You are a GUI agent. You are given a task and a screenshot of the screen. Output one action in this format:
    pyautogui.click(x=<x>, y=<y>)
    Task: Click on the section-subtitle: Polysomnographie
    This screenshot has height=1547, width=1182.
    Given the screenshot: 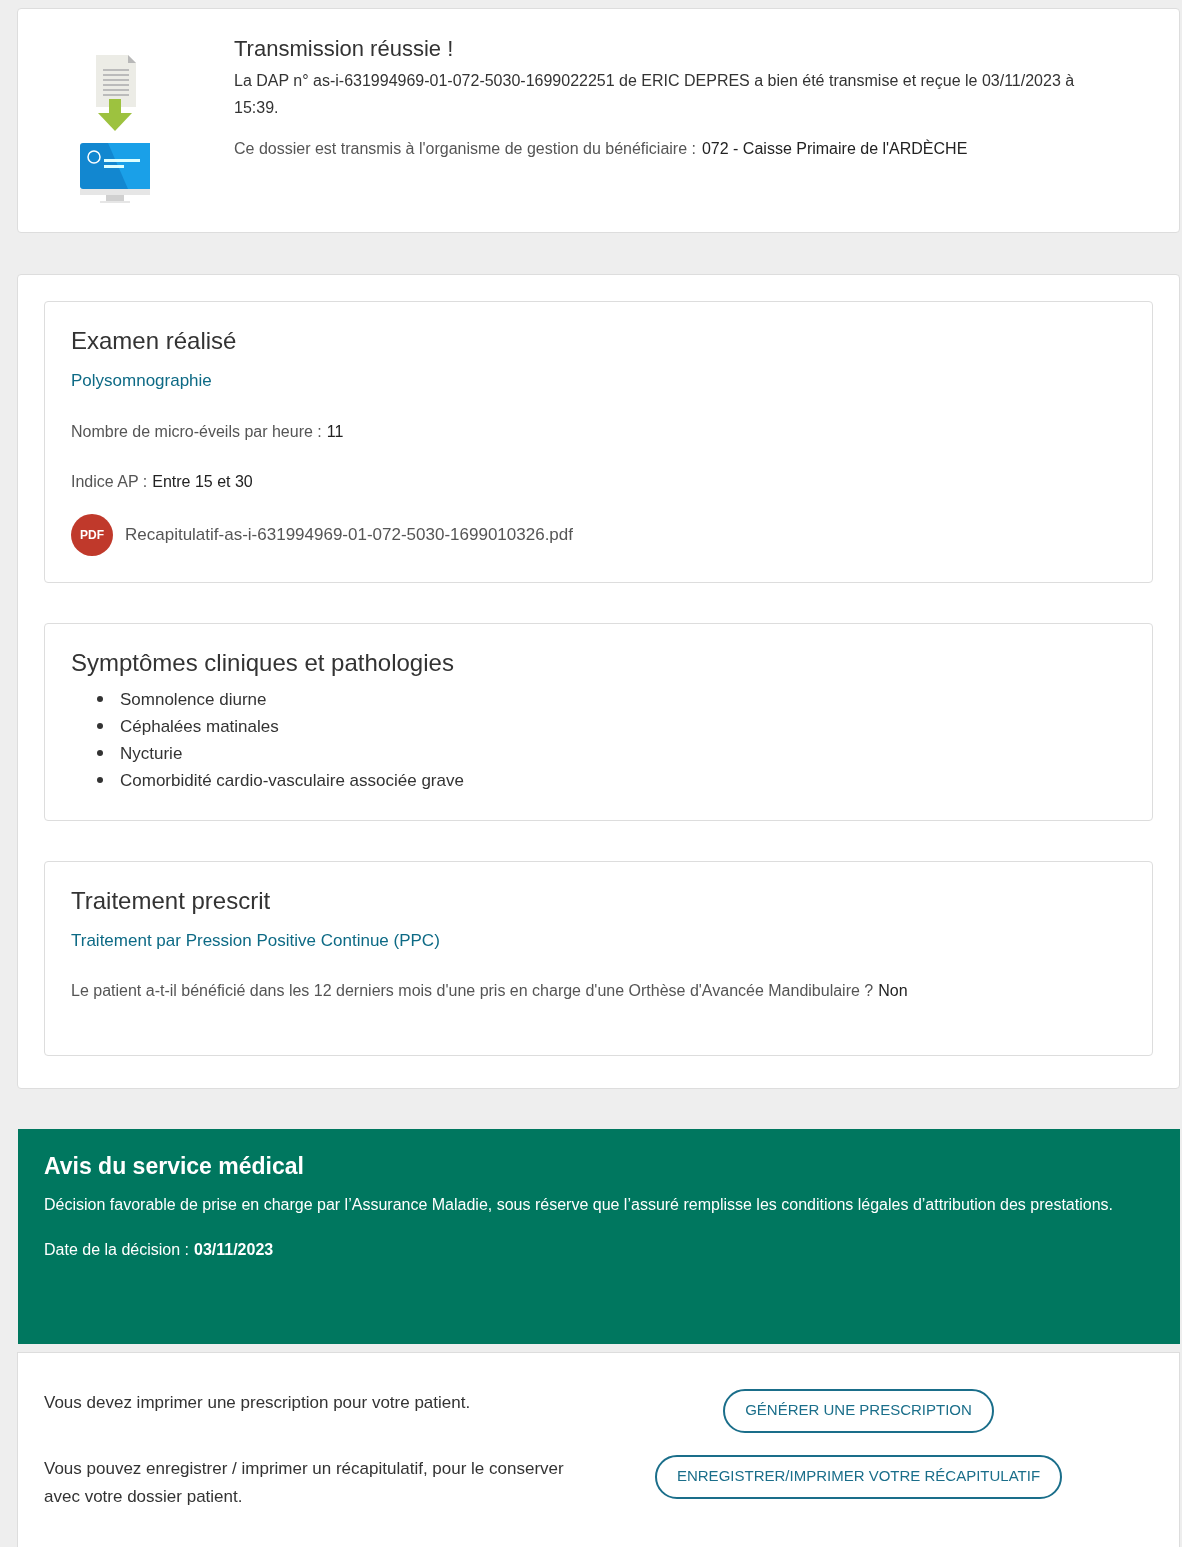 What is the action you would take?
    pyautogui.click(x=142, y=381)
    